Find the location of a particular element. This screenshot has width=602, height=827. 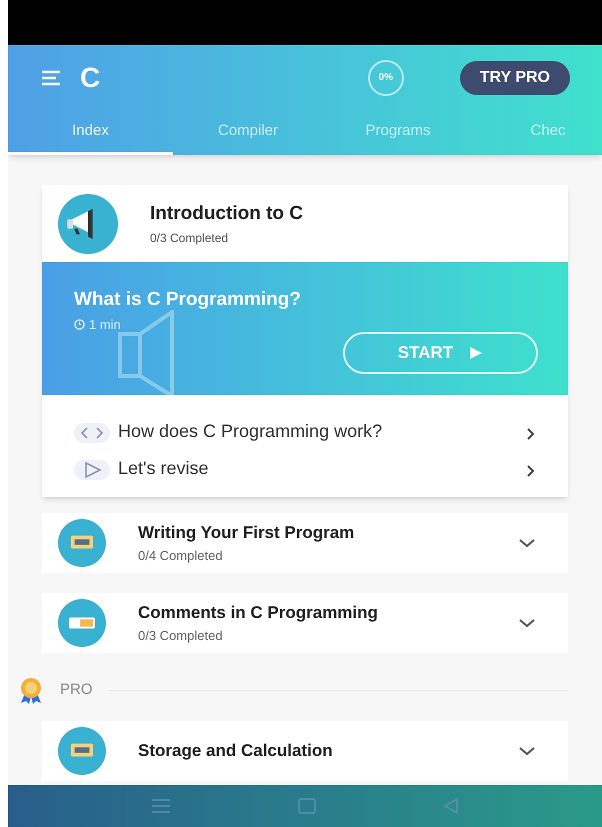

module-row: Storage and Calculation is located at coordinates (305, 750).